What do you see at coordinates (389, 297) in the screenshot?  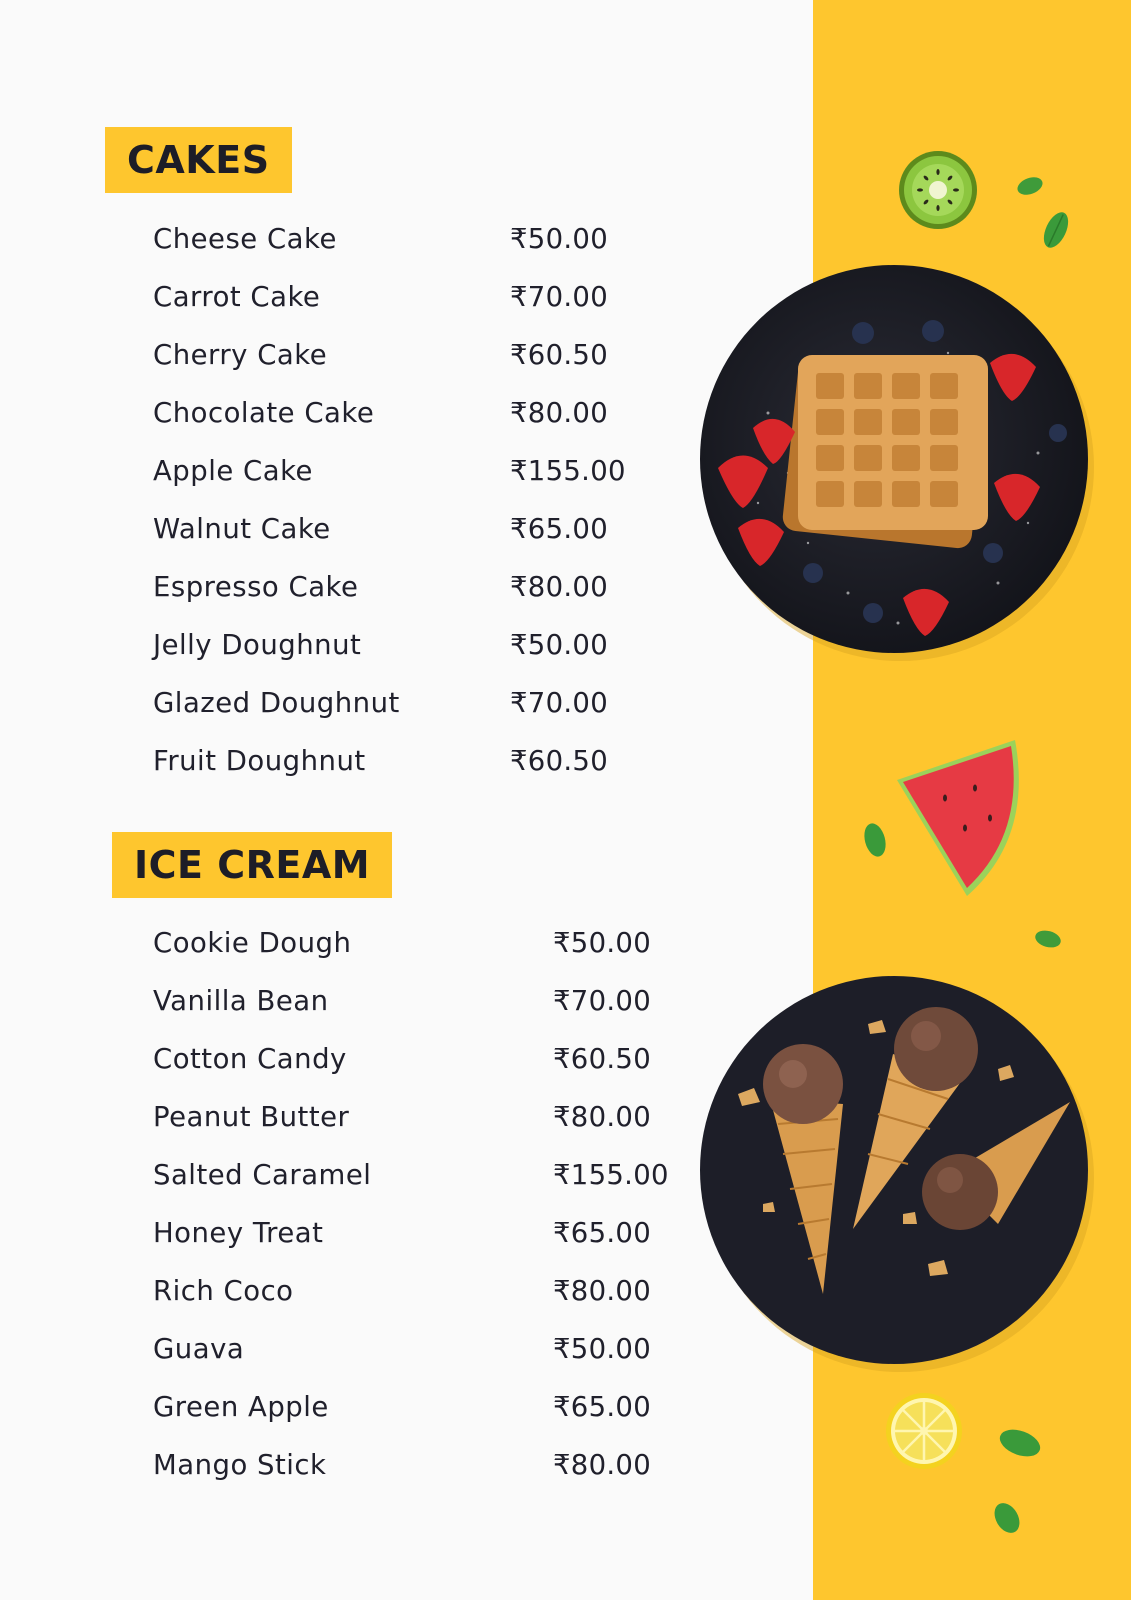 I see `list-item: Carrot Cake ₹70.00` at bounding box center [389, 297].